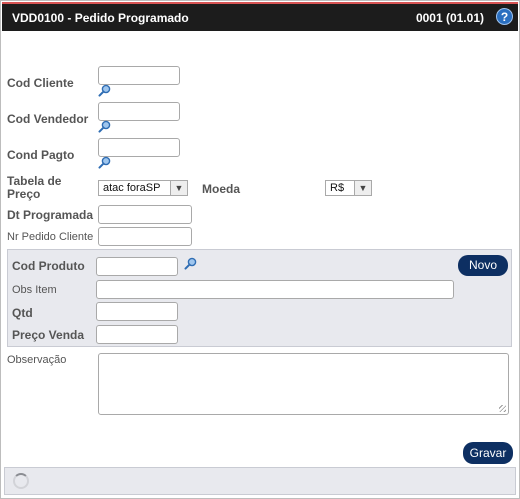  What do you see at coordinates (221, 189) in the screenshot?
I see `moeda-label: Moeda` at bounding box center [221, 189].